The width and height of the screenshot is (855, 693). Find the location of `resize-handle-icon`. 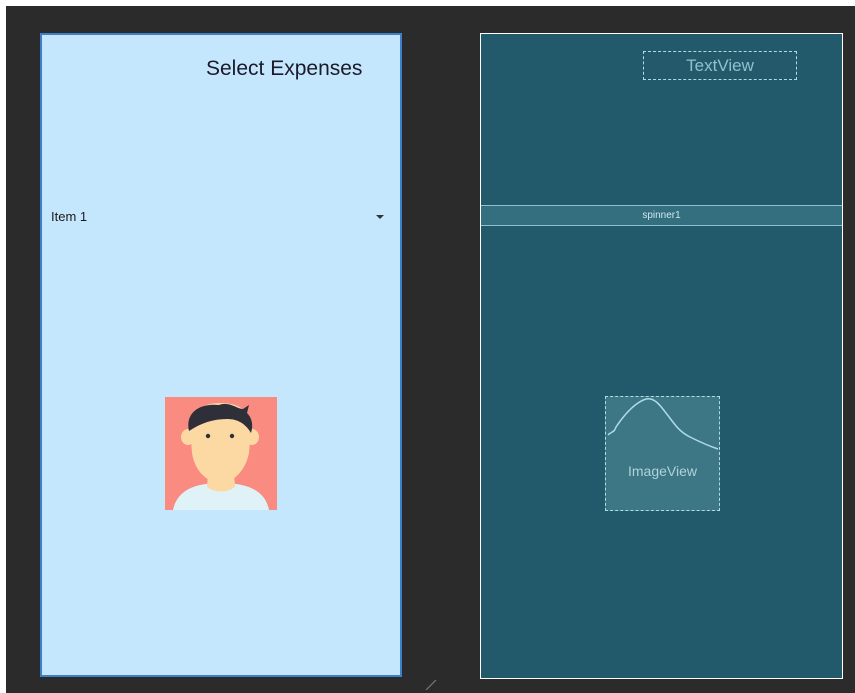

resize-handle-icon is located at coordinates (431, 685).